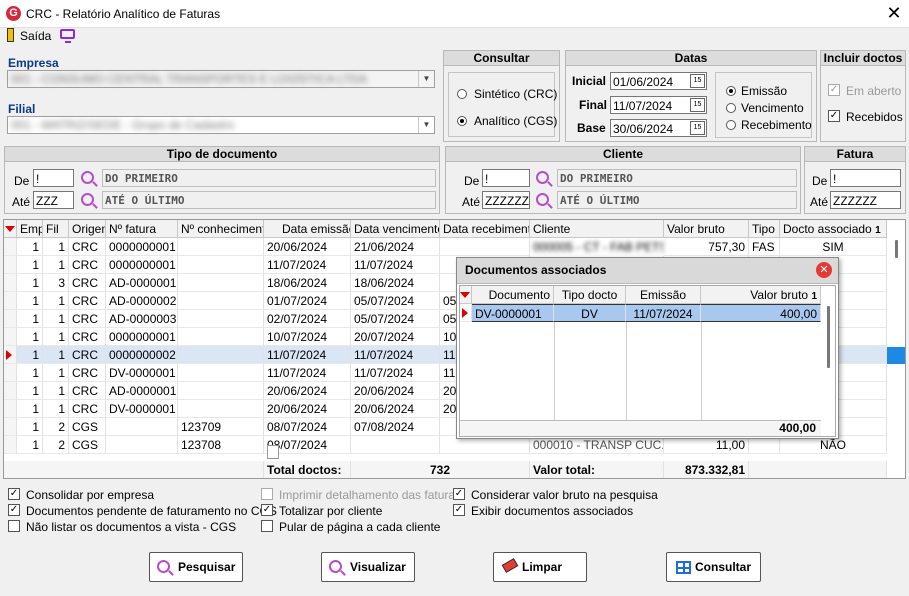 The height and width of the screenshot is (596, 909). I want to click on popup-col-documento: Documento, so click(513, 295).